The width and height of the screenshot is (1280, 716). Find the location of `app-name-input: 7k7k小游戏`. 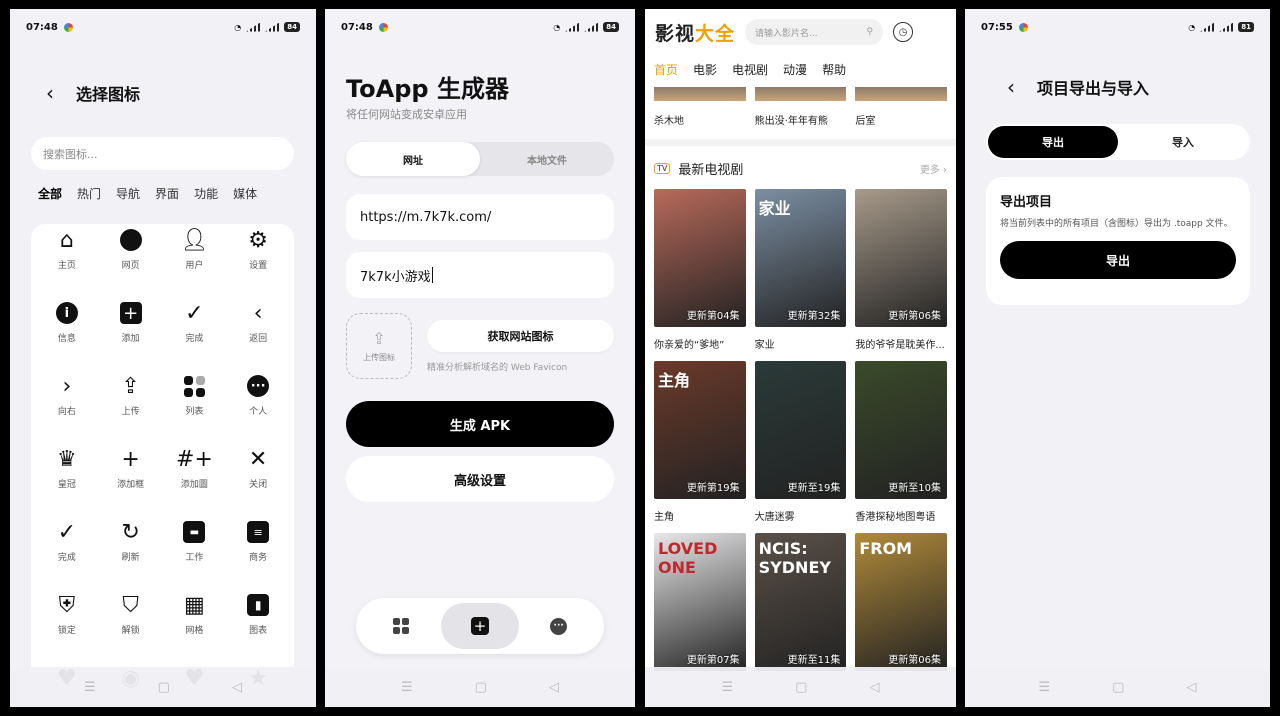

app-name-input: 7k7k小游戏 is located at coordinates (480, 275).